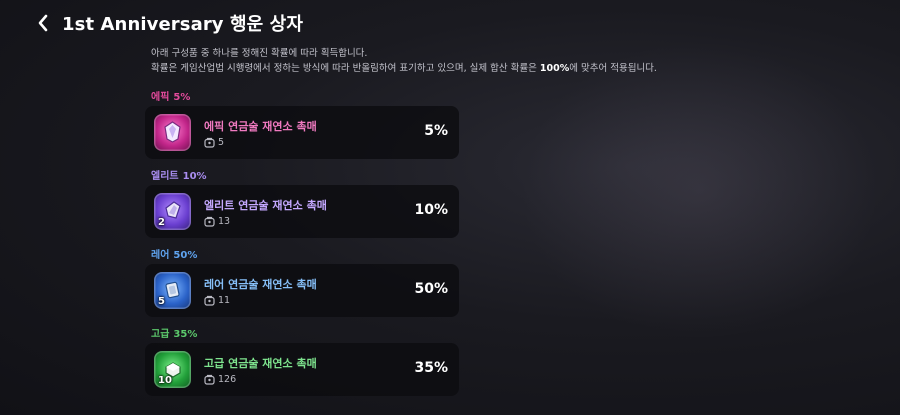 This screenshot has height=415, width=900. What do you see at coordinates (431, 368) in the screenshot?
I see `drop-rate: 35%` at bounding box center [431, 368].